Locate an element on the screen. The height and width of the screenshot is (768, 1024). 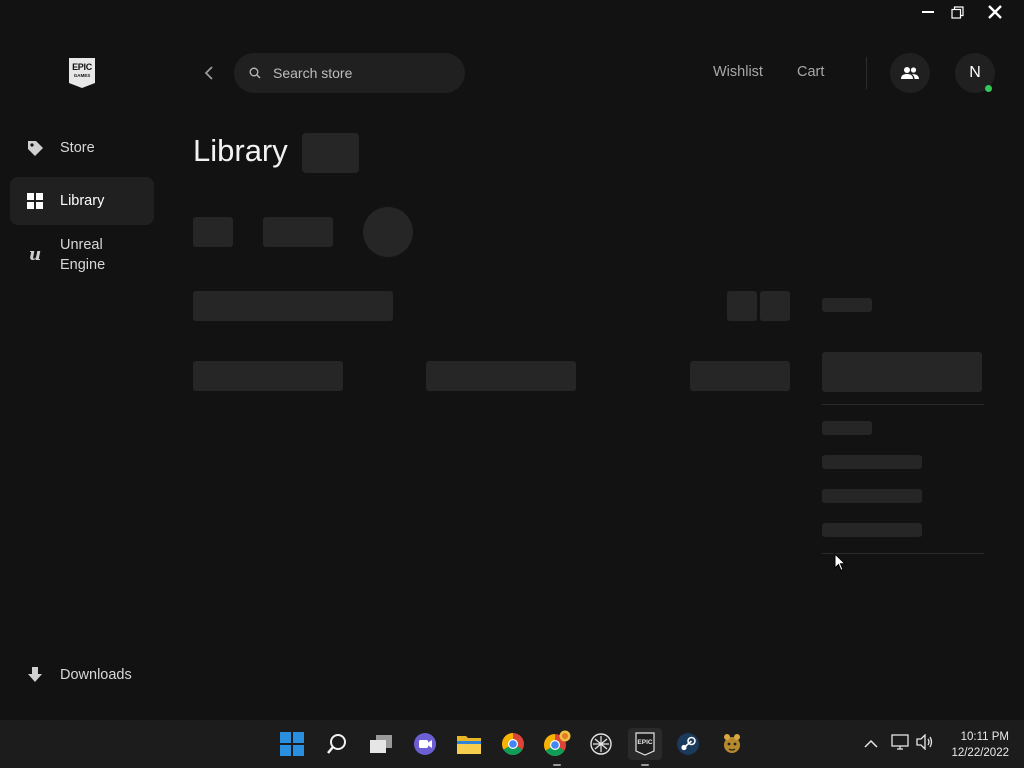
chrome-profile-icon is located at coordinates (557, 743).